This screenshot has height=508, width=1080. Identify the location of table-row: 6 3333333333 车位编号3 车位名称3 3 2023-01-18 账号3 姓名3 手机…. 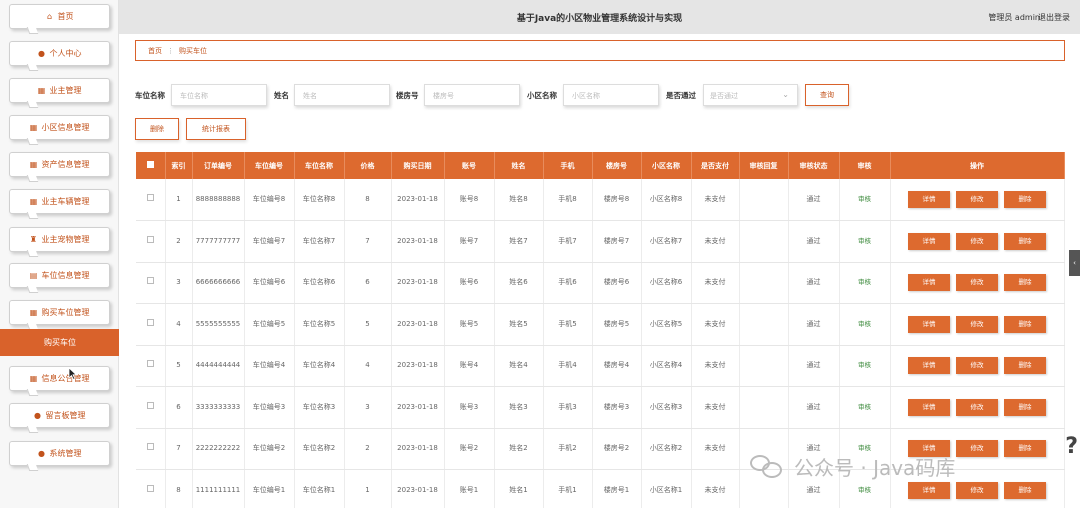
(600, 407).